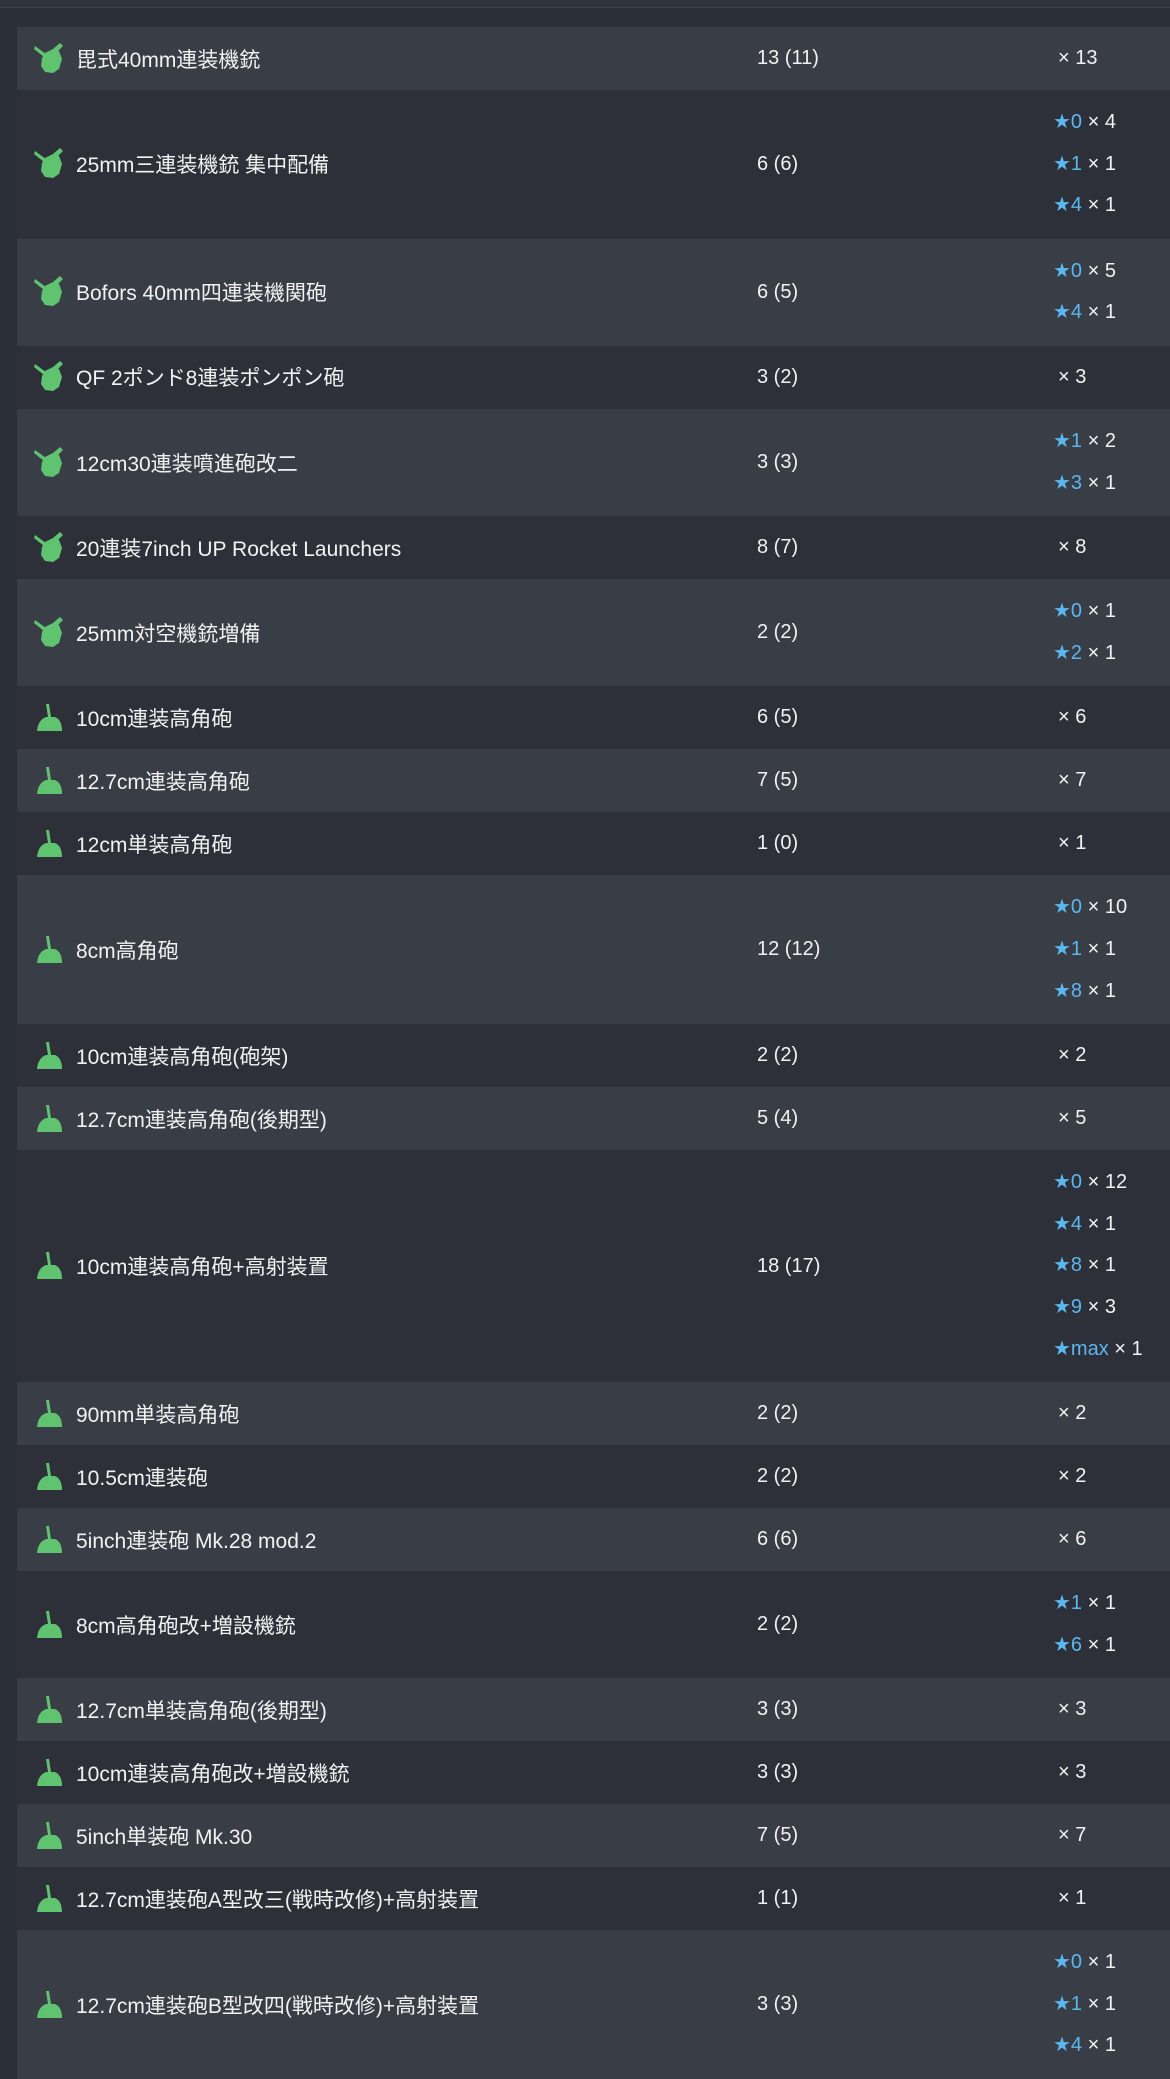  What do you see at coordinates (788, 58) in the screenshot?
I see `equipment-count: 13 (11)` at bounding box center [788, 58].